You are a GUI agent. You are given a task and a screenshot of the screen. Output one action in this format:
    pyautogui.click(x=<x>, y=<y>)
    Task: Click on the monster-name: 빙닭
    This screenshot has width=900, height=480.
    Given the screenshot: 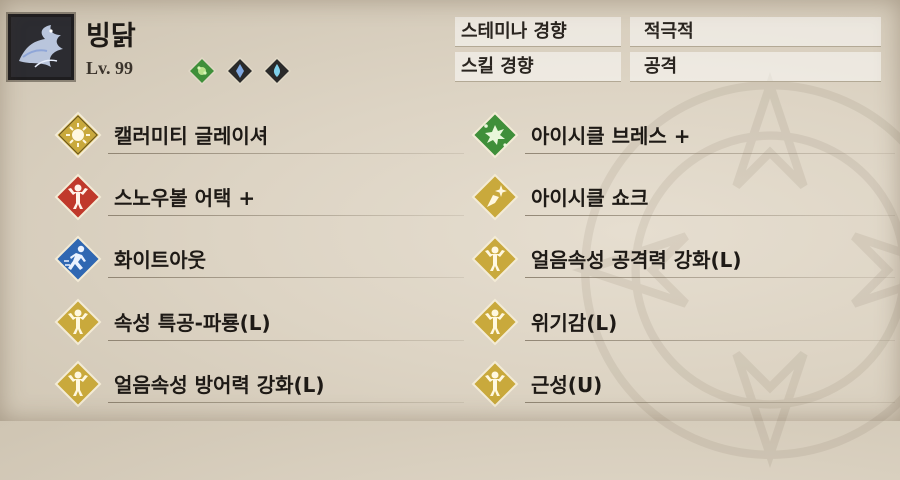 What is the action you would take?
    pyautogui.click(x=111, y=36)
    